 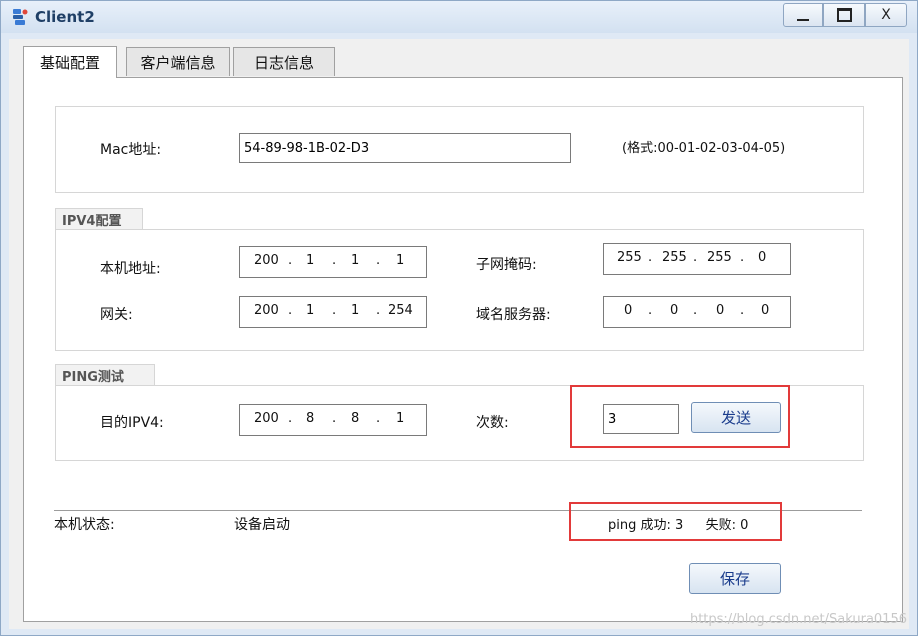 I want to click on mac-label: Mac地址:, so click(x=131, y=150).